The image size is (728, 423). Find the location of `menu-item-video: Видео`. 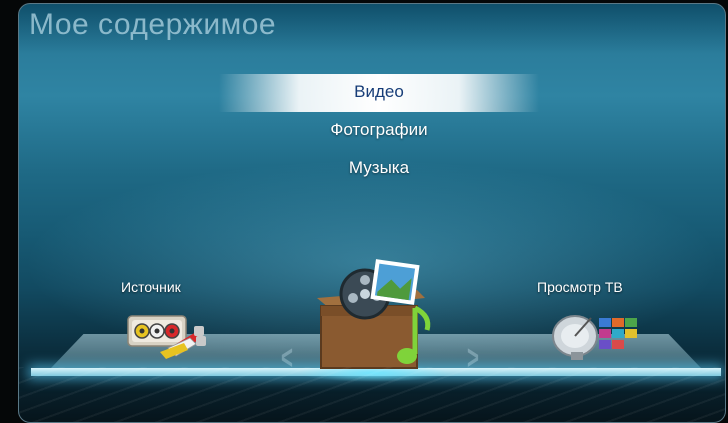

menu-item-video: Видео is located at coordinates (379, 93).